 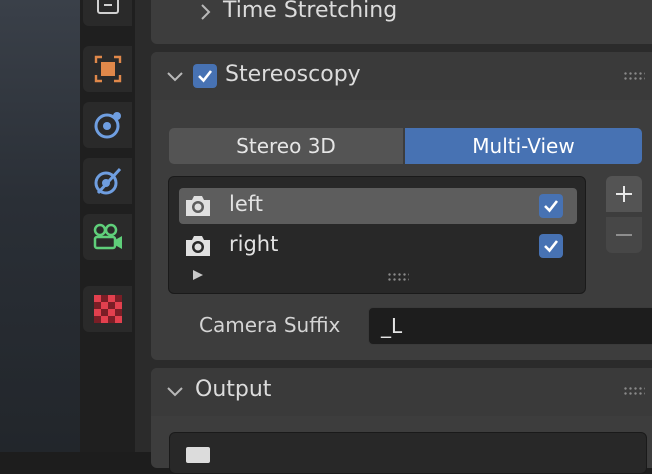 I want to click on list-resize-handle-icon, so click(x=398, y=277).